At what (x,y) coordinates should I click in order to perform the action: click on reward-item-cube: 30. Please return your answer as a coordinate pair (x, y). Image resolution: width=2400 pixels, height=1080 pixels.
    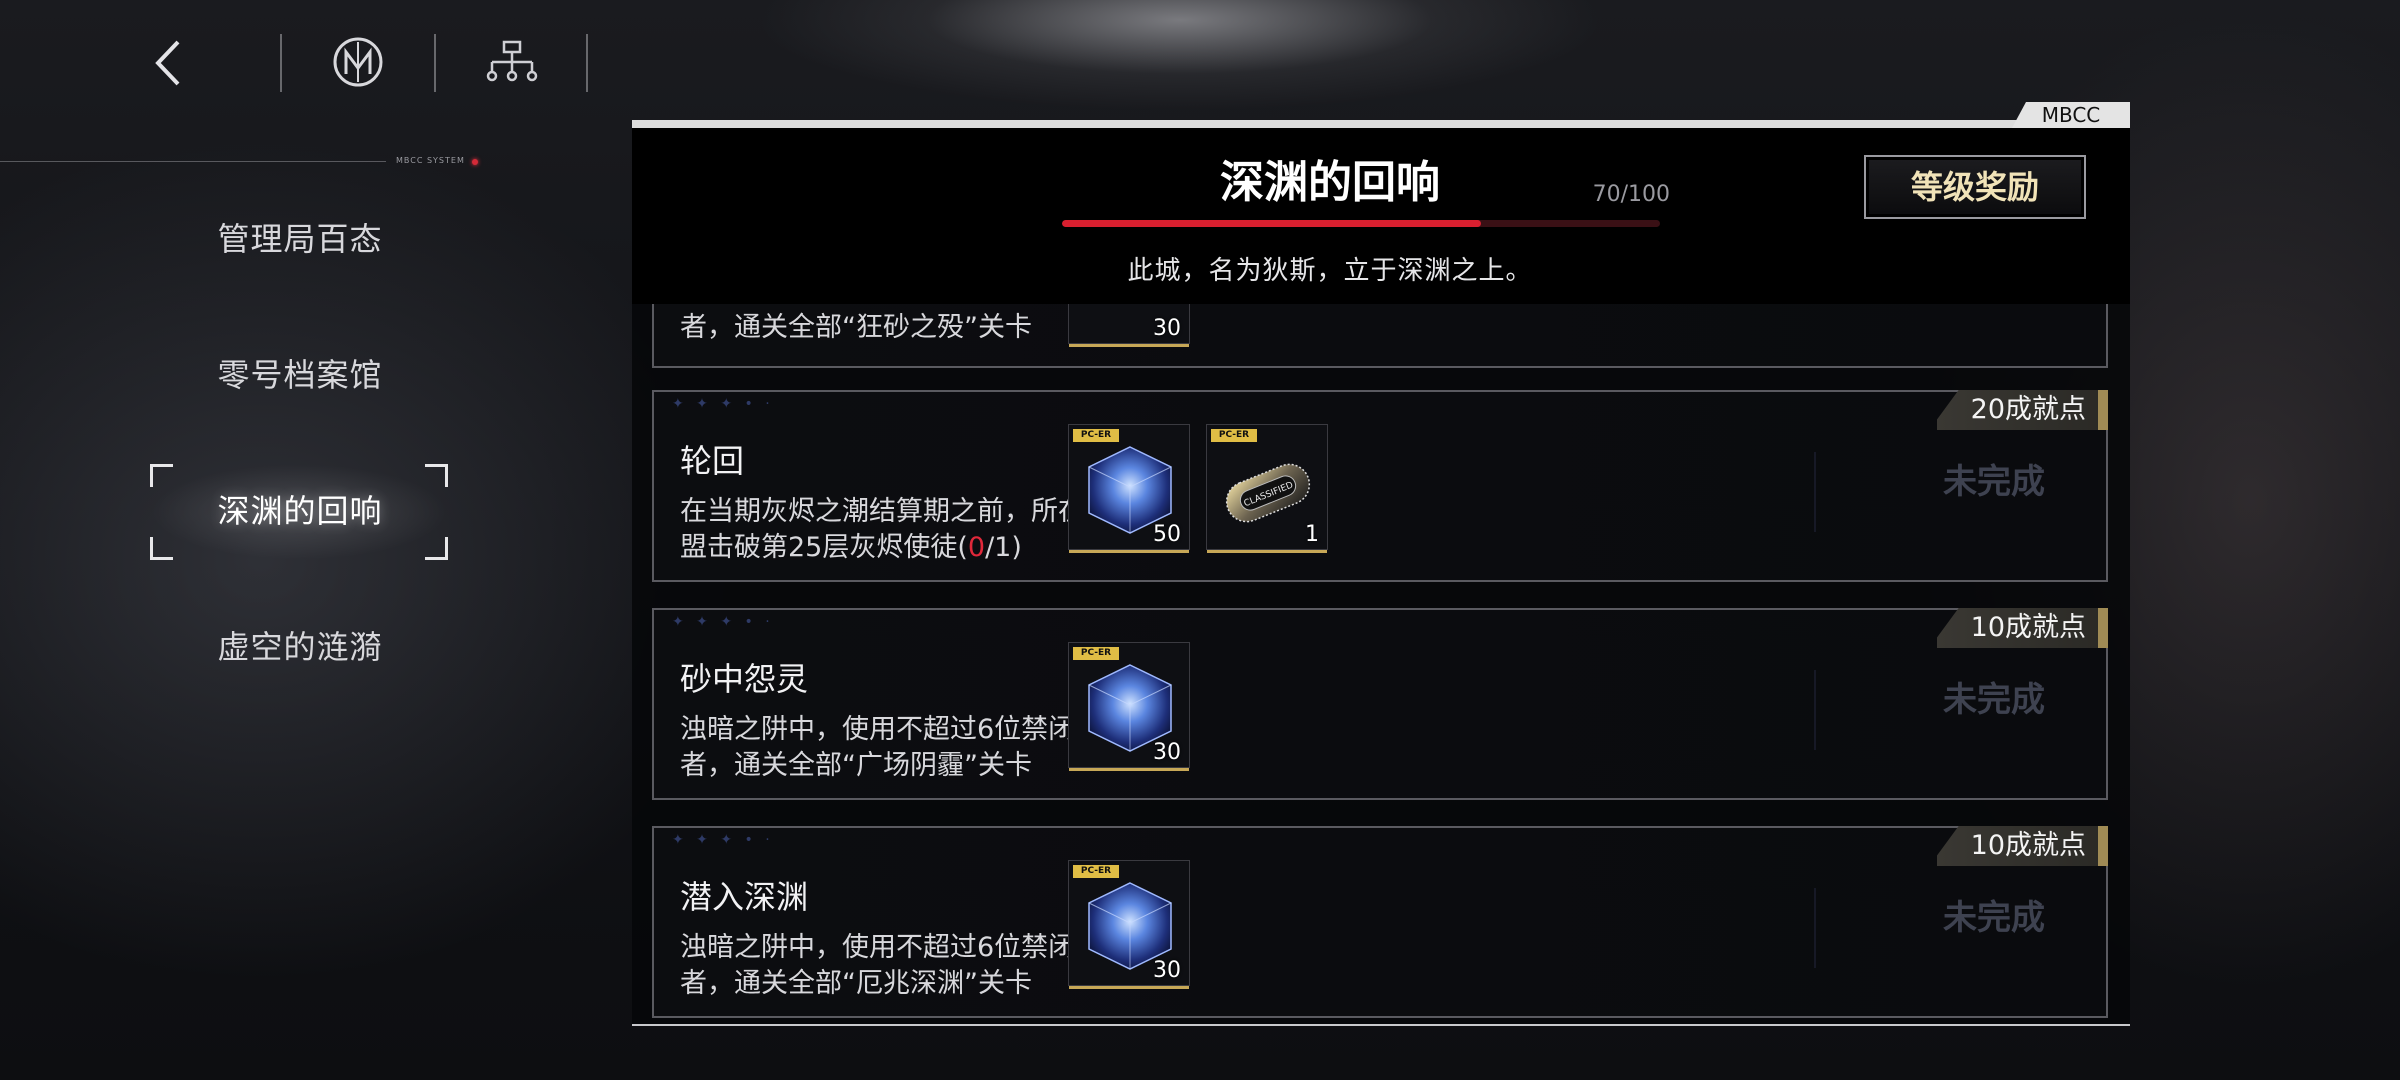
    Looking at the image, I should click on (1129, 325).